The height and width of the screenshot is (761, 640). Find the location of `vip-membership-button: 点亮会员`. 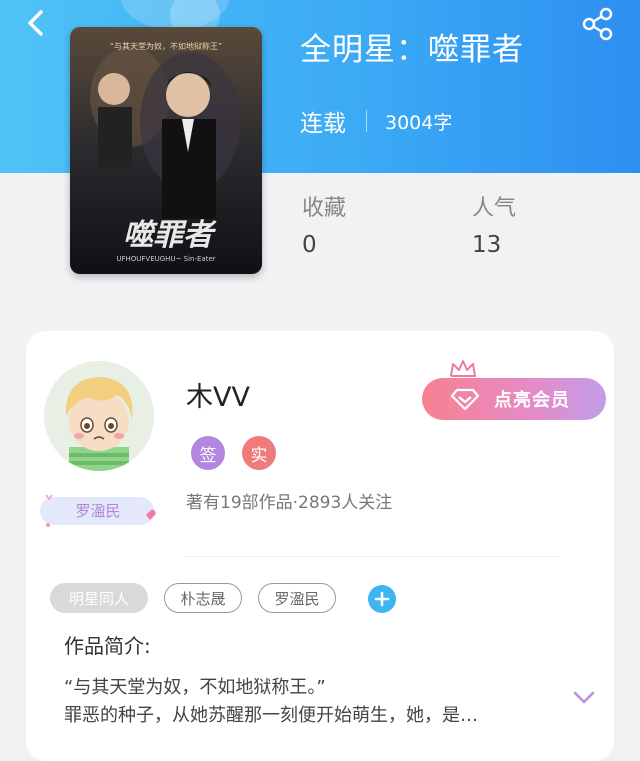

vip-membership-button: 点亮会员 is located at coordinates (514, 399).